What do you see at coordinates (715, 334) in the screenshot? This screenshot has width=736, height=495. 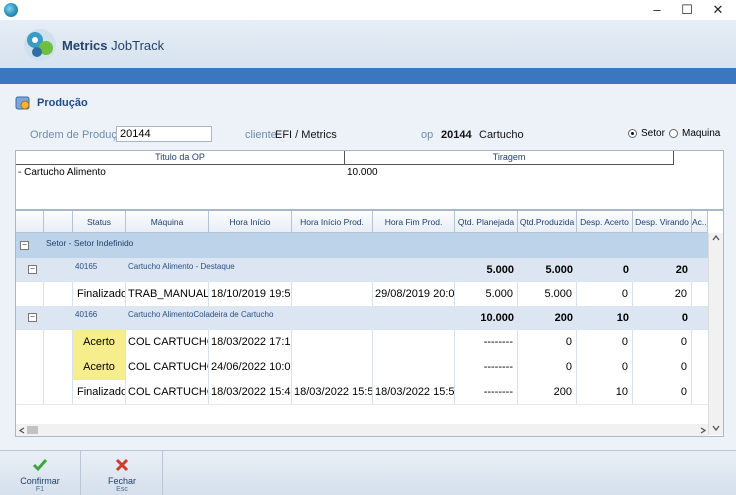 I see `vertical-scrollbar` at bounding box center [715, 334].